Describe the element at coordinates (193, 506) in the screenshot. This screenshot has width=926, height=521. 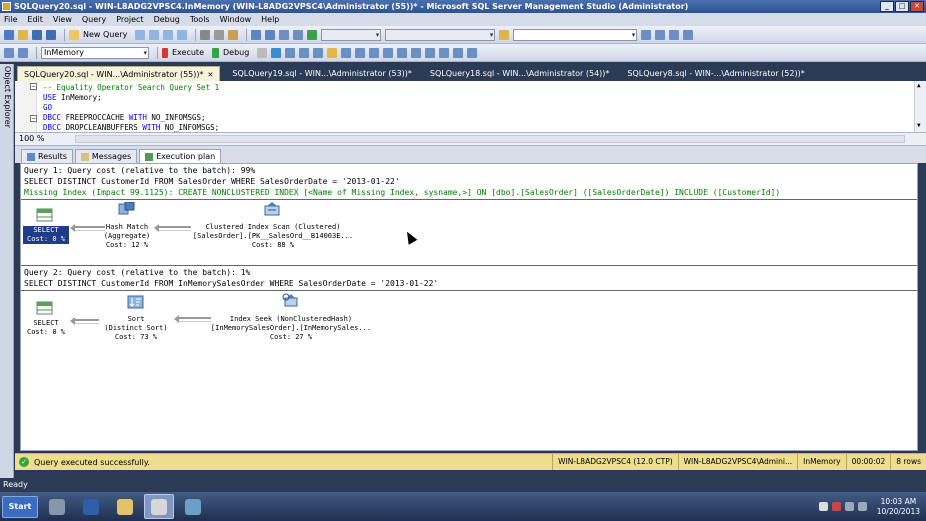
I see `taskbar-tool` at that location.